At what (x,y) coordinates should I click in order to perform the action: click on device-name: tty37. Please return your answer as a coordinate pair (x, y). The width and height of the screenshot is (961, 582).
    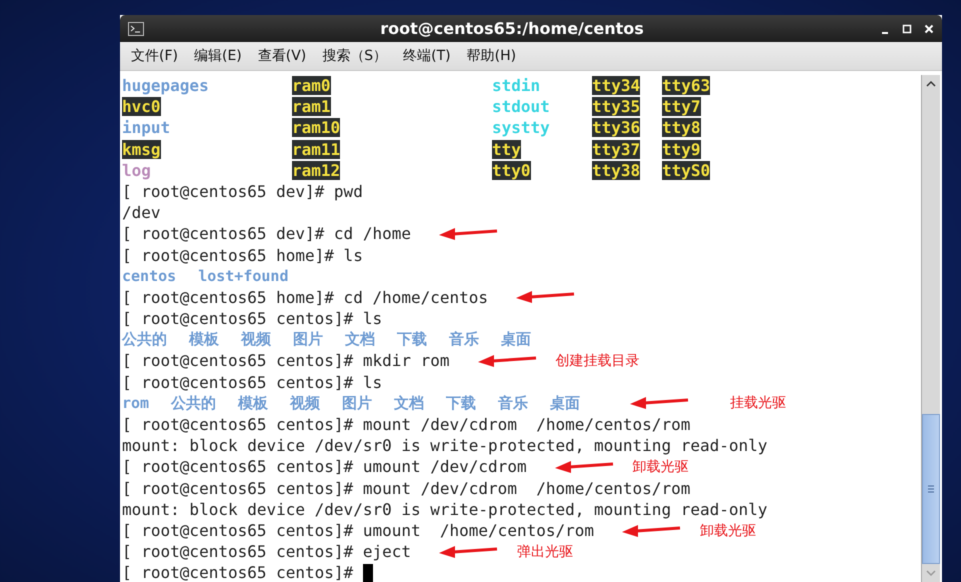
    Looking at the image, I should click on (616, 149).